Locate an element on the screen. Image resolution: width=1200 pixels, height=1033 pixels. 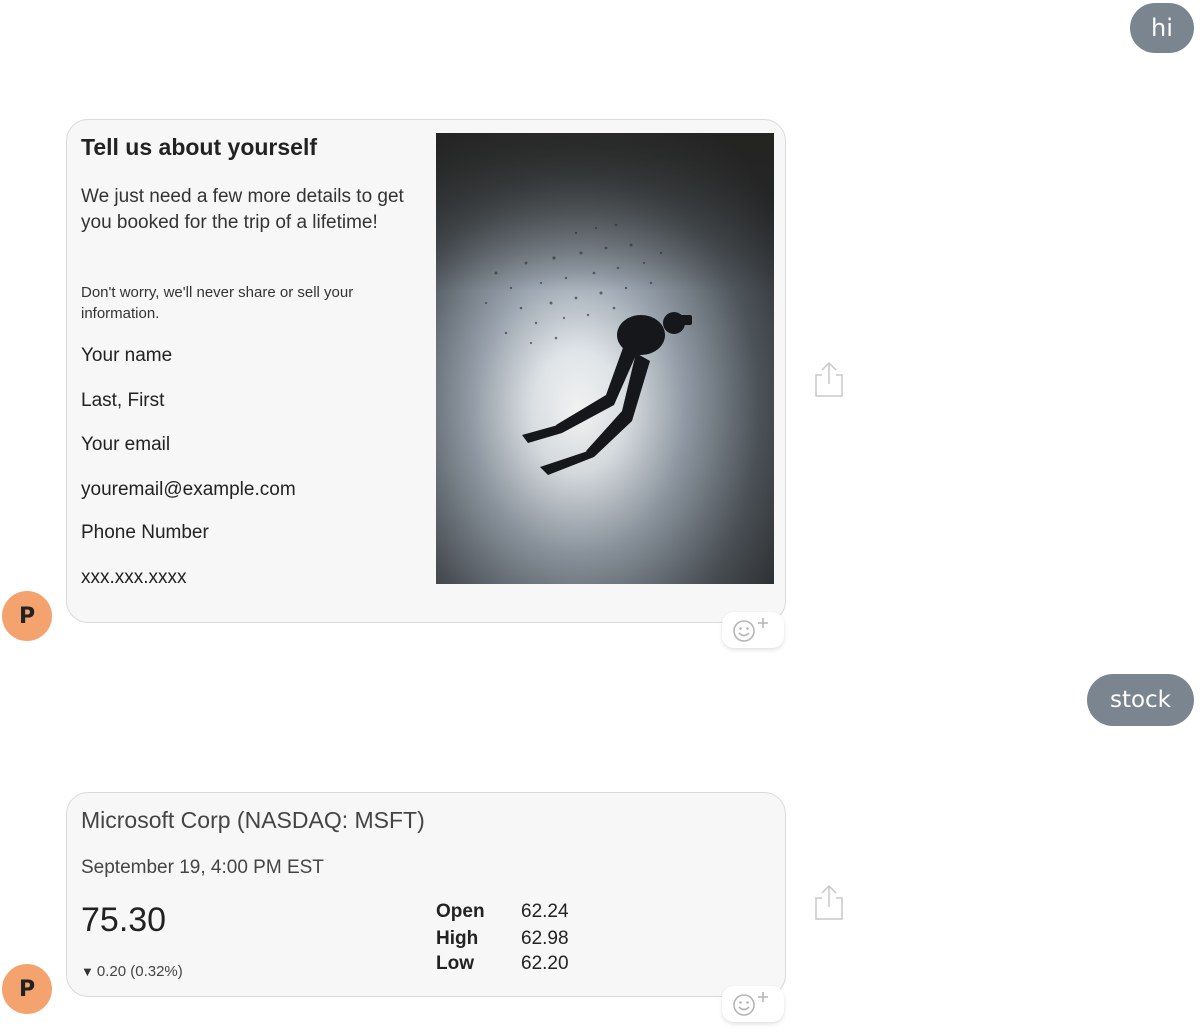
phone-input: xxx.xxx.xxxx is located at coordinates (134, 578).